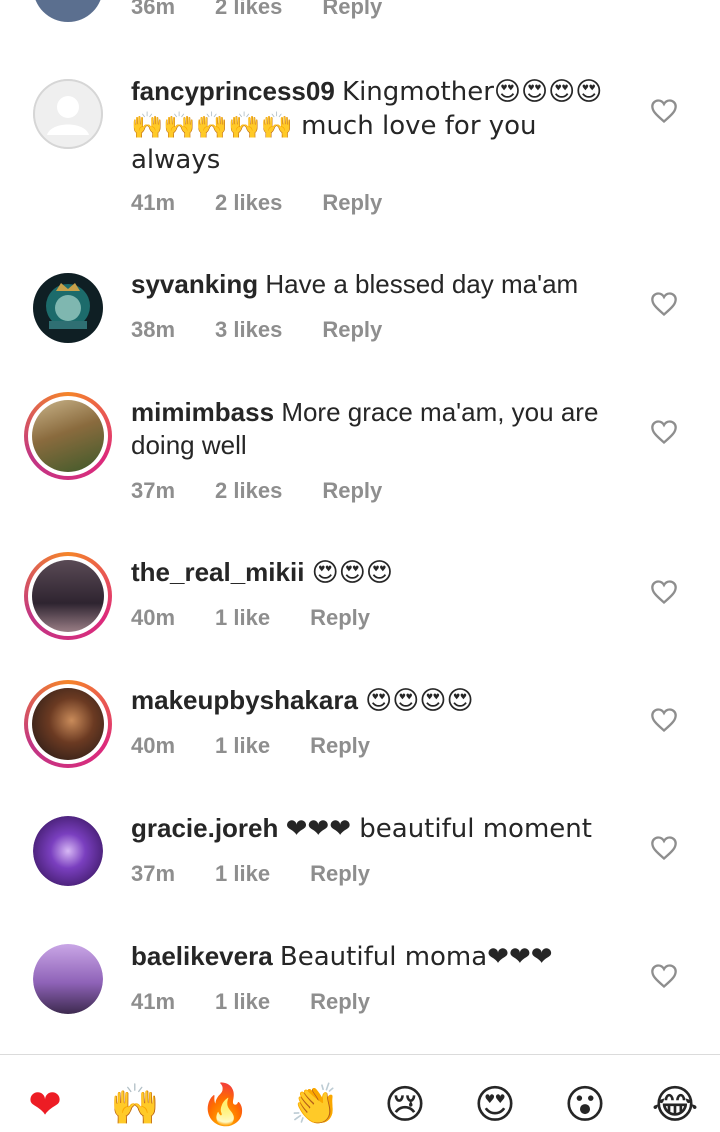 The width and height of the screenshot is (720, 1132). Describe the element at coordinates (495, 1105) in the screenshot. I see `reaction-heart-eyes: 😍` at that location.